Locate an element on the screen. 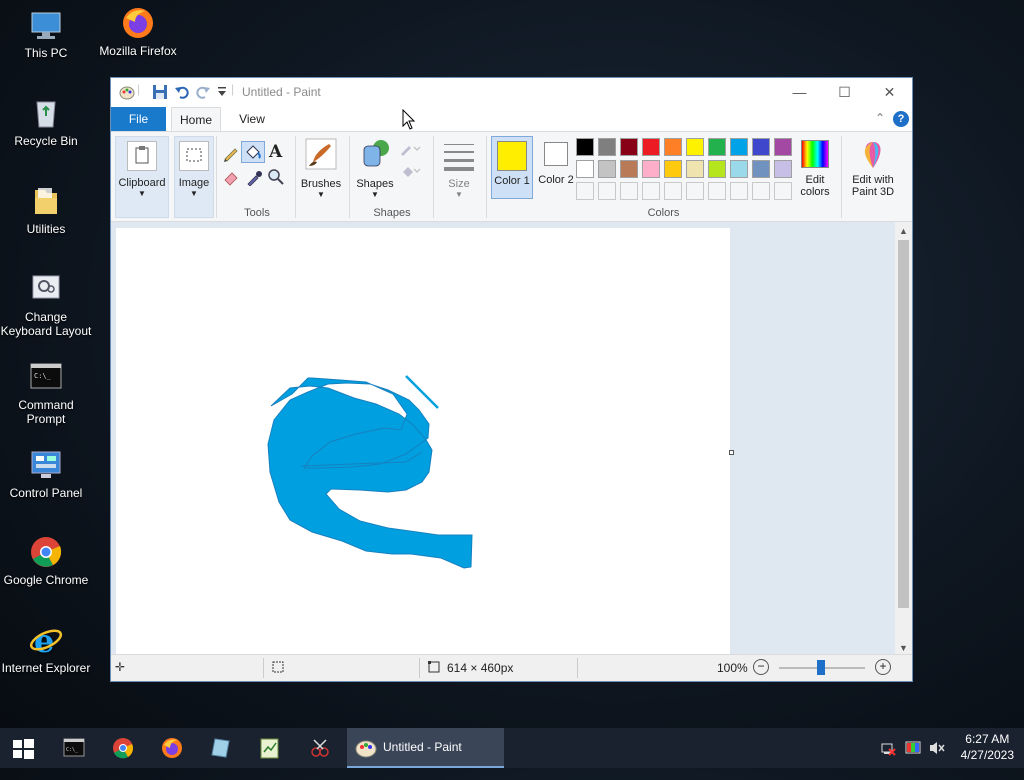  desktop-icon-label: Change Keyboard Layout is located at coordinates (46, 324).